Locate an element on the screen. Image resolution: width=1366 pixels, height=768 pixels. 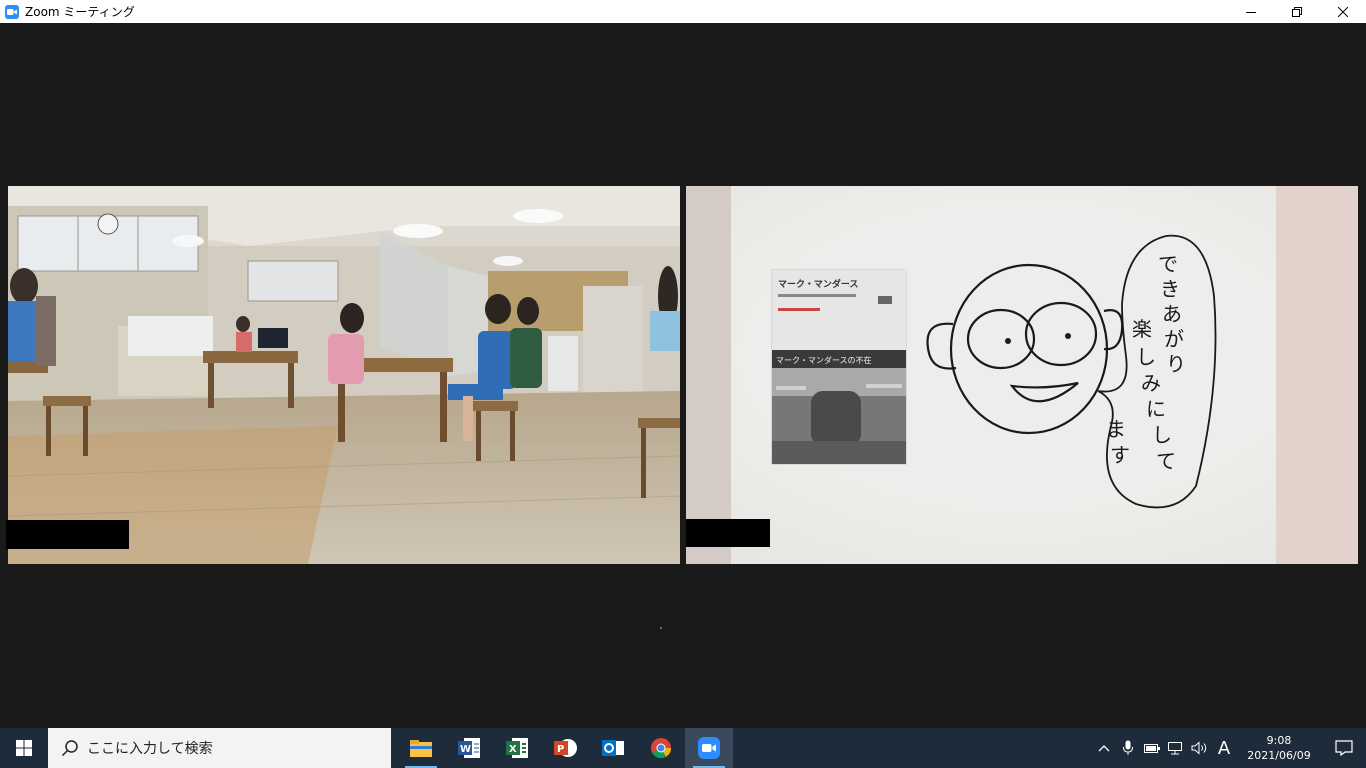
clock-date: 2021/06/09 is located at coordinates (1279, 755).